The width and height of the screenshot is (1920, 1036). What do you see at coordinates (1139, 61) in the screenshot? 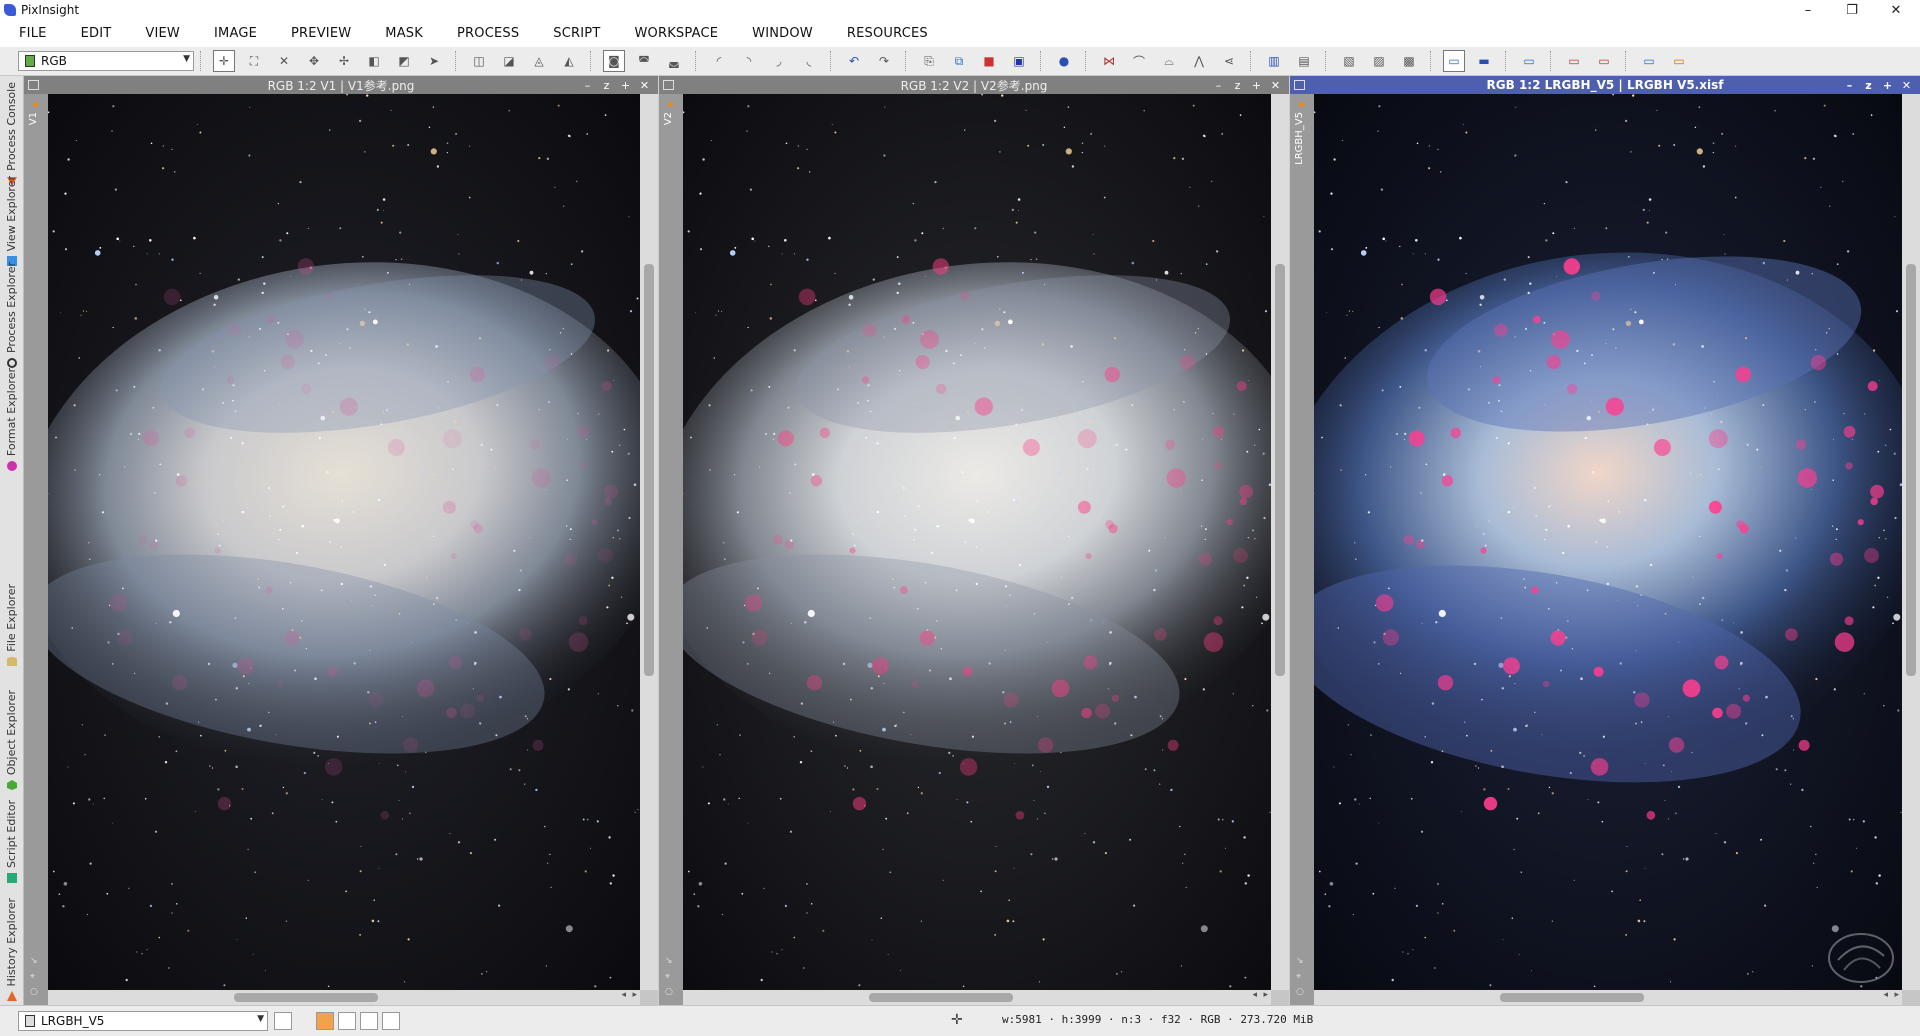
I see `rotate-icon: ⌒` at bounding box center [1139, 61].